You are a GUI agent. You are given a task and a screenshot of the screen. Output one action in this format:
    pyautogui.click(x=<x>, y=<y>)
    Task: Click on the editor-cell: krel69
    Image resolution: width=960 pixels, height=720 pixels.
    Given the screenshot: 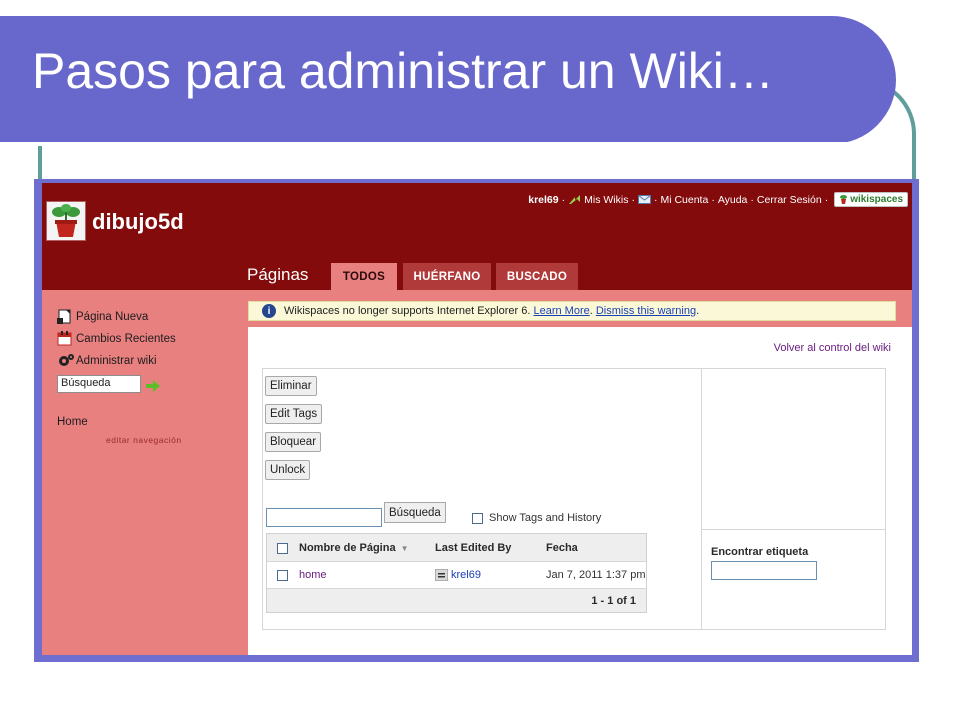 What is the action you would take?
    pyautogui.click(x=458, y=575)
    